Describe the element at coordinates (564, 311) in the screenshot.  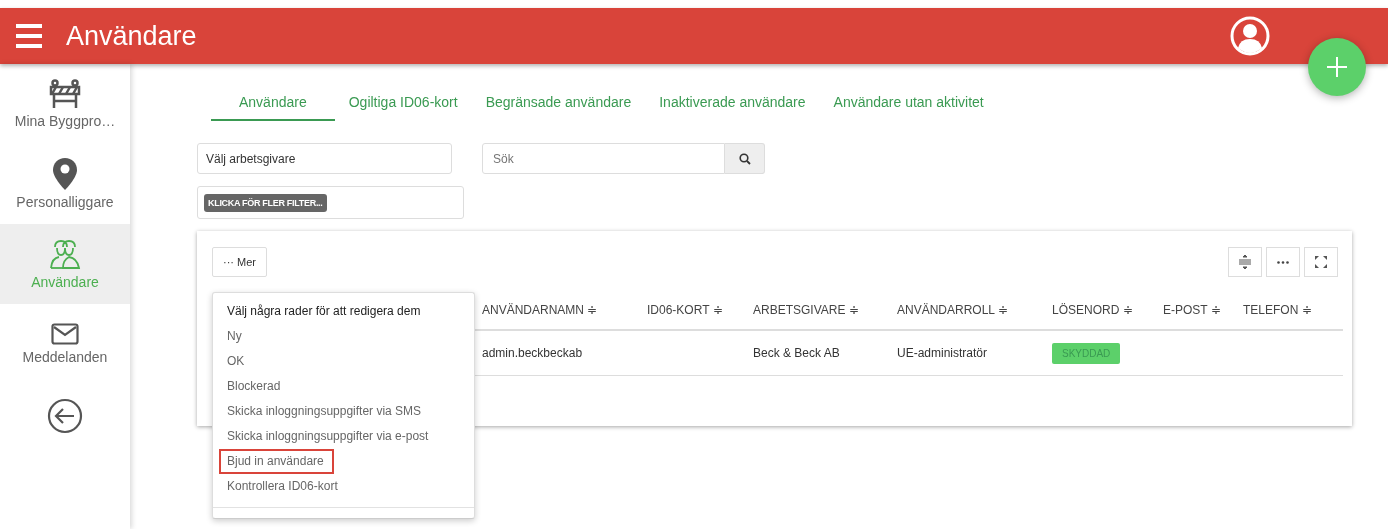
I see `column-header: ANVÄNDARNAMN ≑` at that location.